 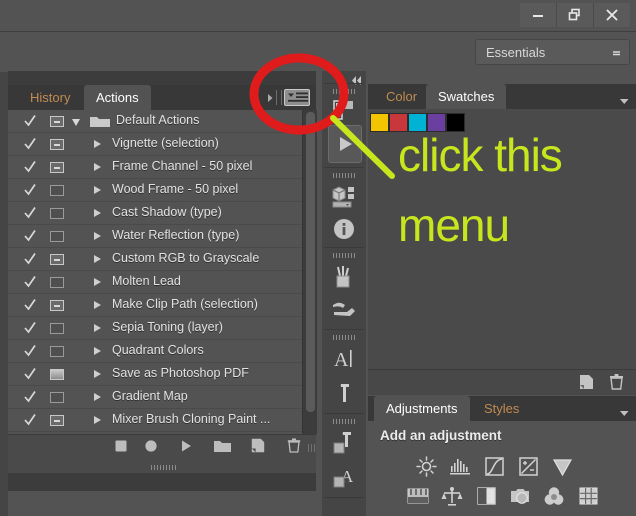 I want to click on tool-character-styles: A, so click(x=344, y=477).